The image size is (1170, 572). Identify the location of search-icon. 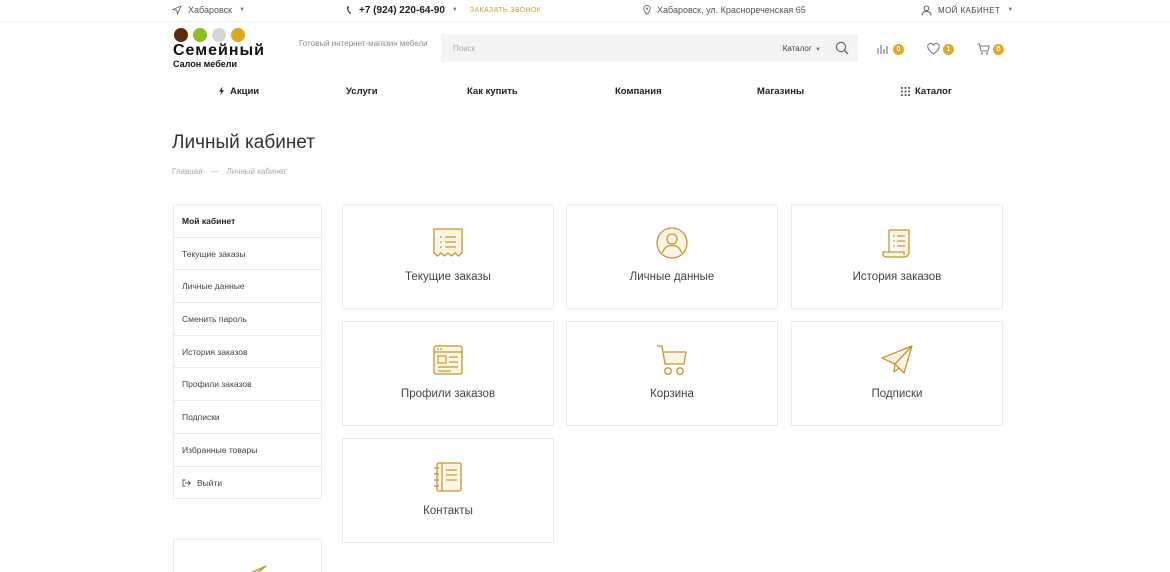
(842, 48).